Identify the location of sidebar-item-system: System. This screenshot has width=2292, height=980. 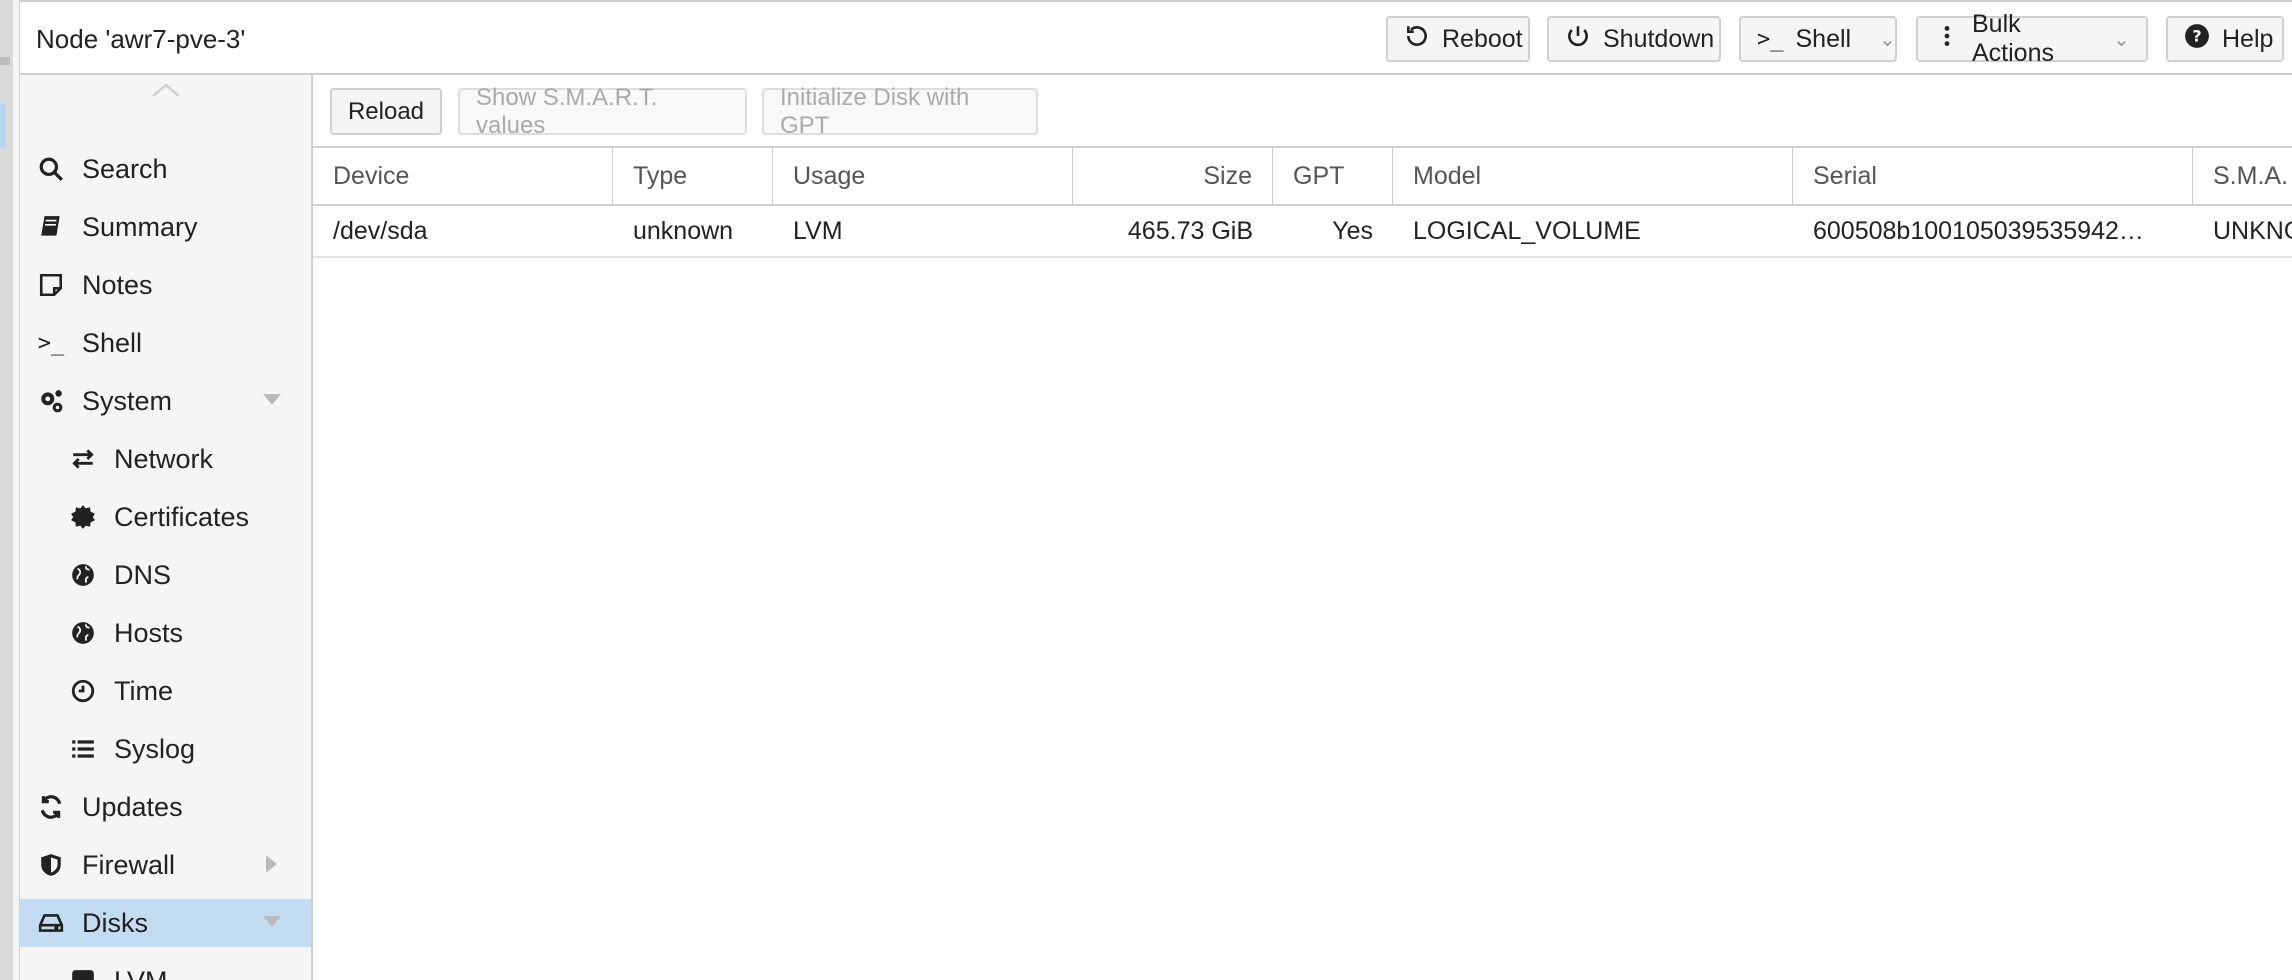
(165, 401).